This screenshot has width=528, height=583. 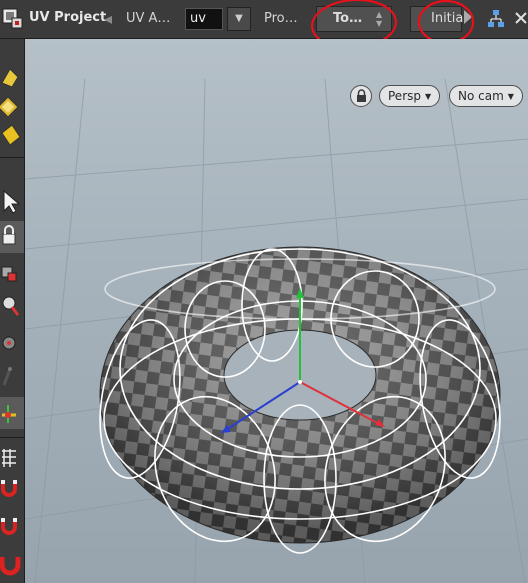 I want to click on close-icon, so click(x=520, y=18).